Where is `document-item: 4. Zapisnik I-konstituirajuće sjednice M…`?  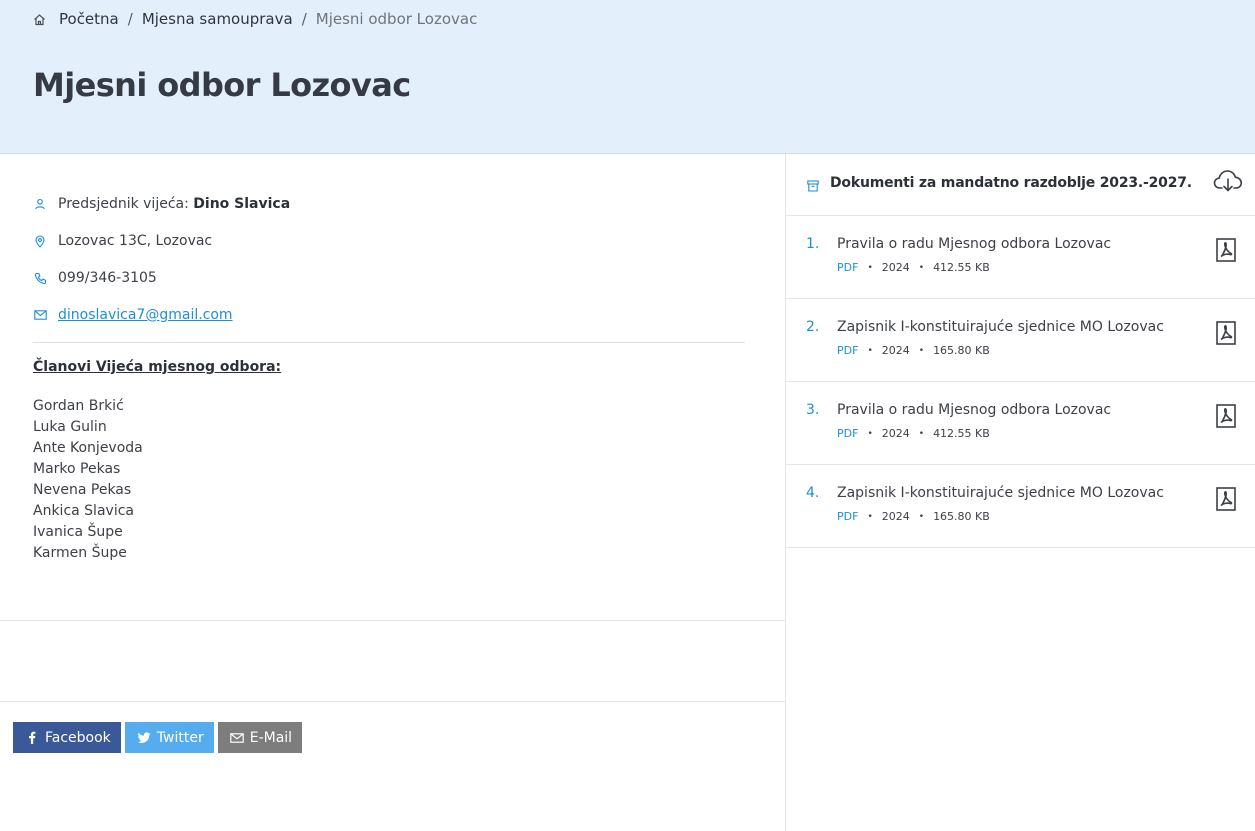
document-item: 4. Zapisnik I-konstituirajuće sjednice M… is located at coordinates (1020, 506).